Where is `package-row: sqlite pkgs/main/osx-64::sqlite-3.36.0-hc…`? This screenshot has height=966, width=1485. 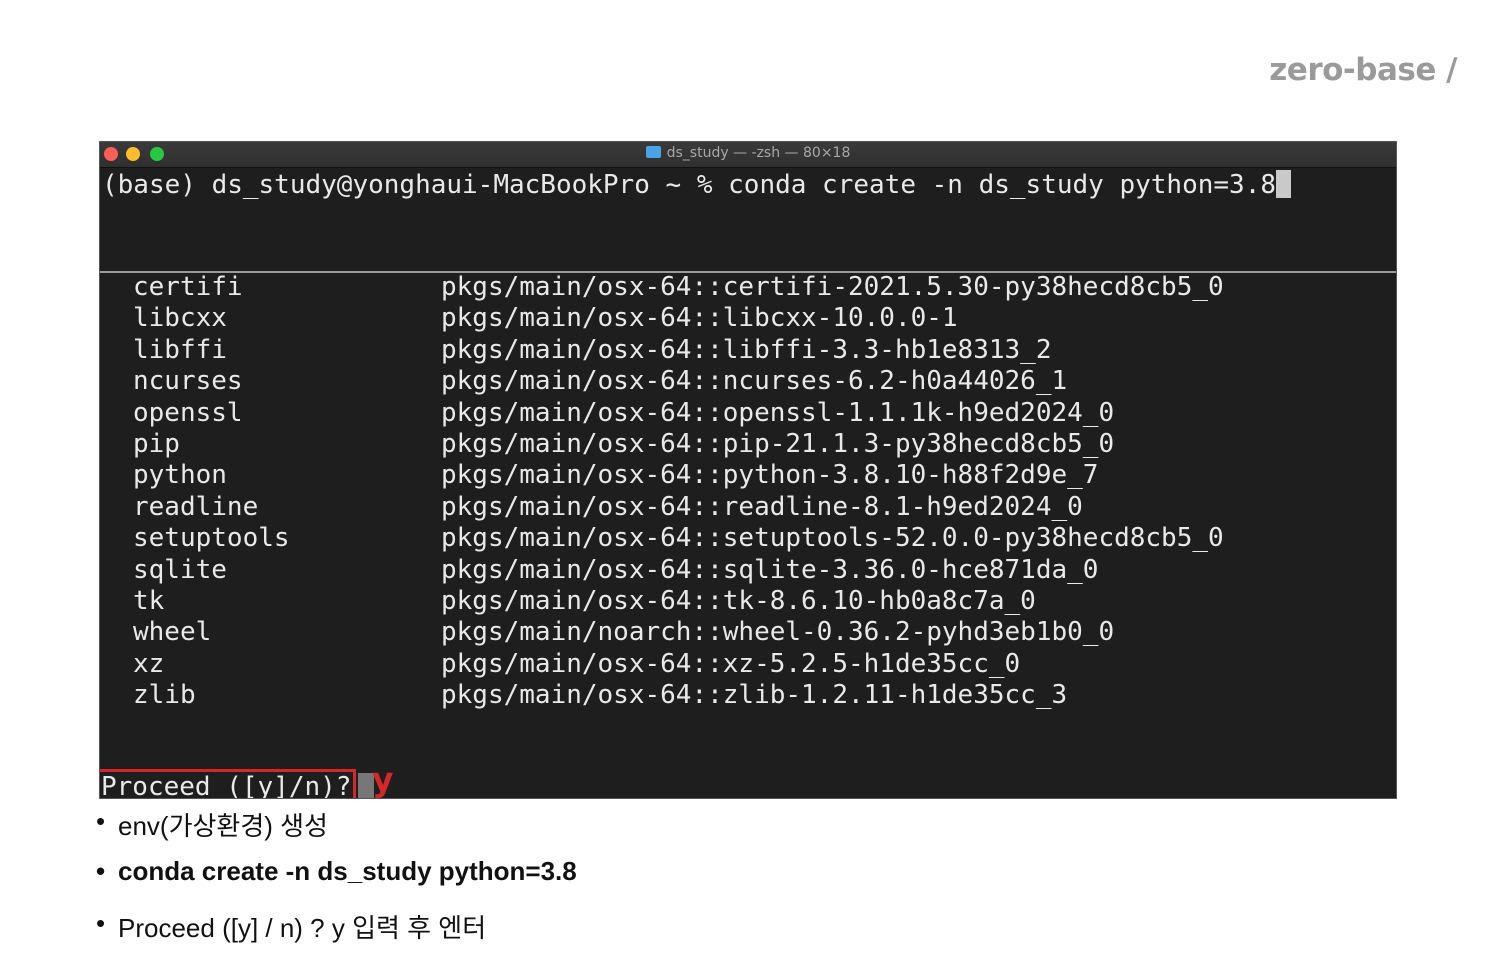
package-row: sqlite pkgs/main/osx-64::sqlite-3.36.0-hc… is located at coordinates (748, 570).